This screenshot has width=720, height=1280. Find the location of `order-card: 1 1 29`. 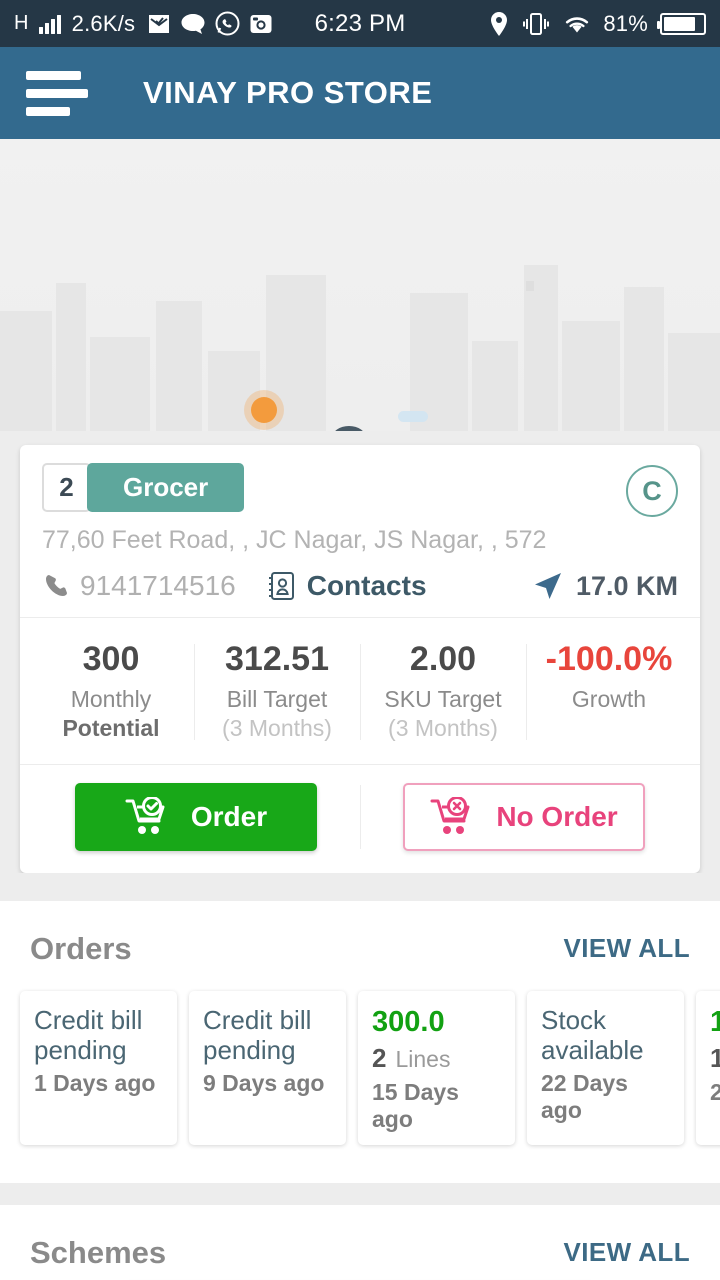

order-card: 1 1 29 is located at coordinates (708, 1067).